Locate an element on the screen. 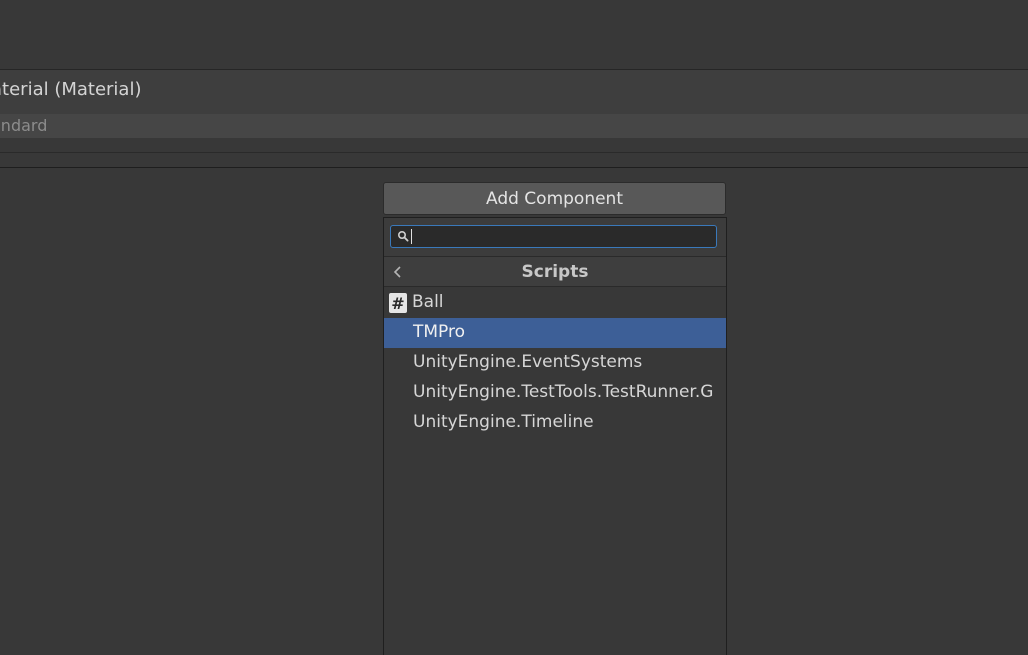  csharp-script-icon: # is located at coordinates (398, 303).